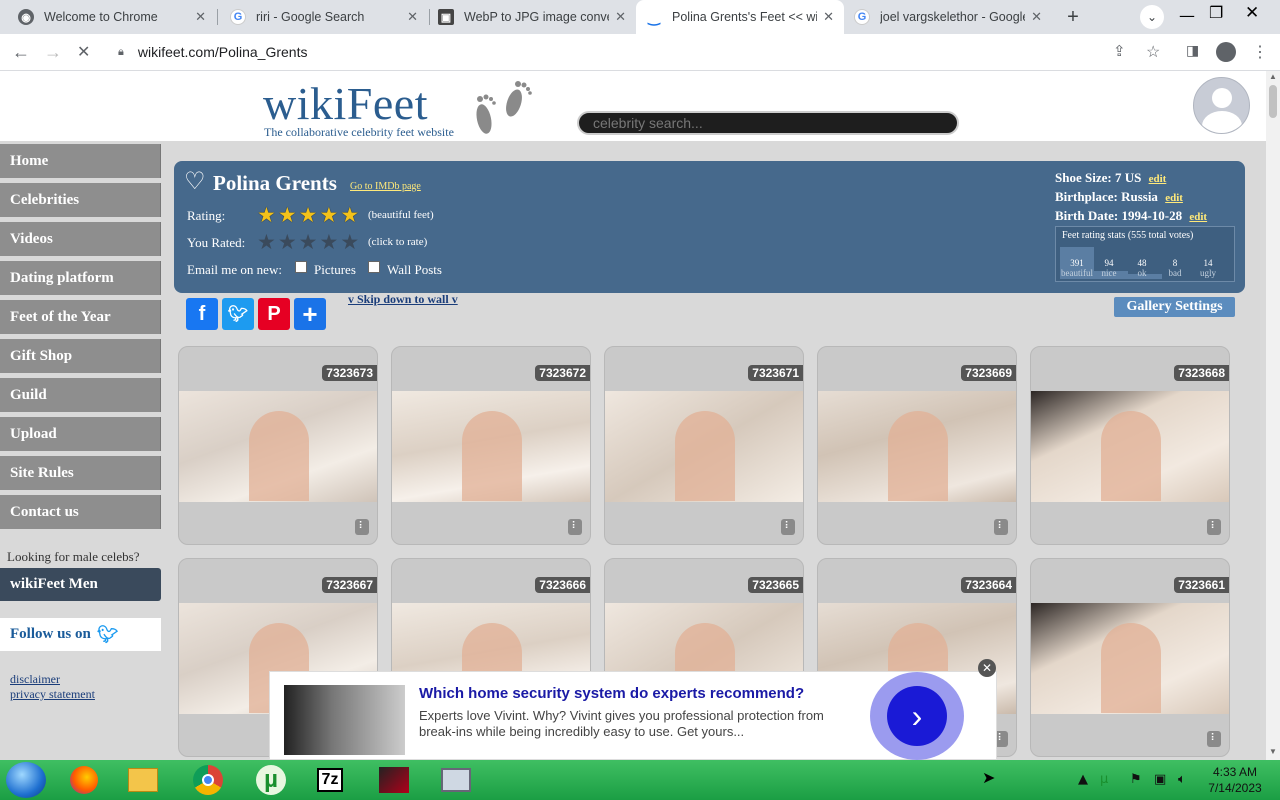  Describe the element at coordinates (1252, 13) in the screenshot. I see `close-window-button: ✕` at that location.